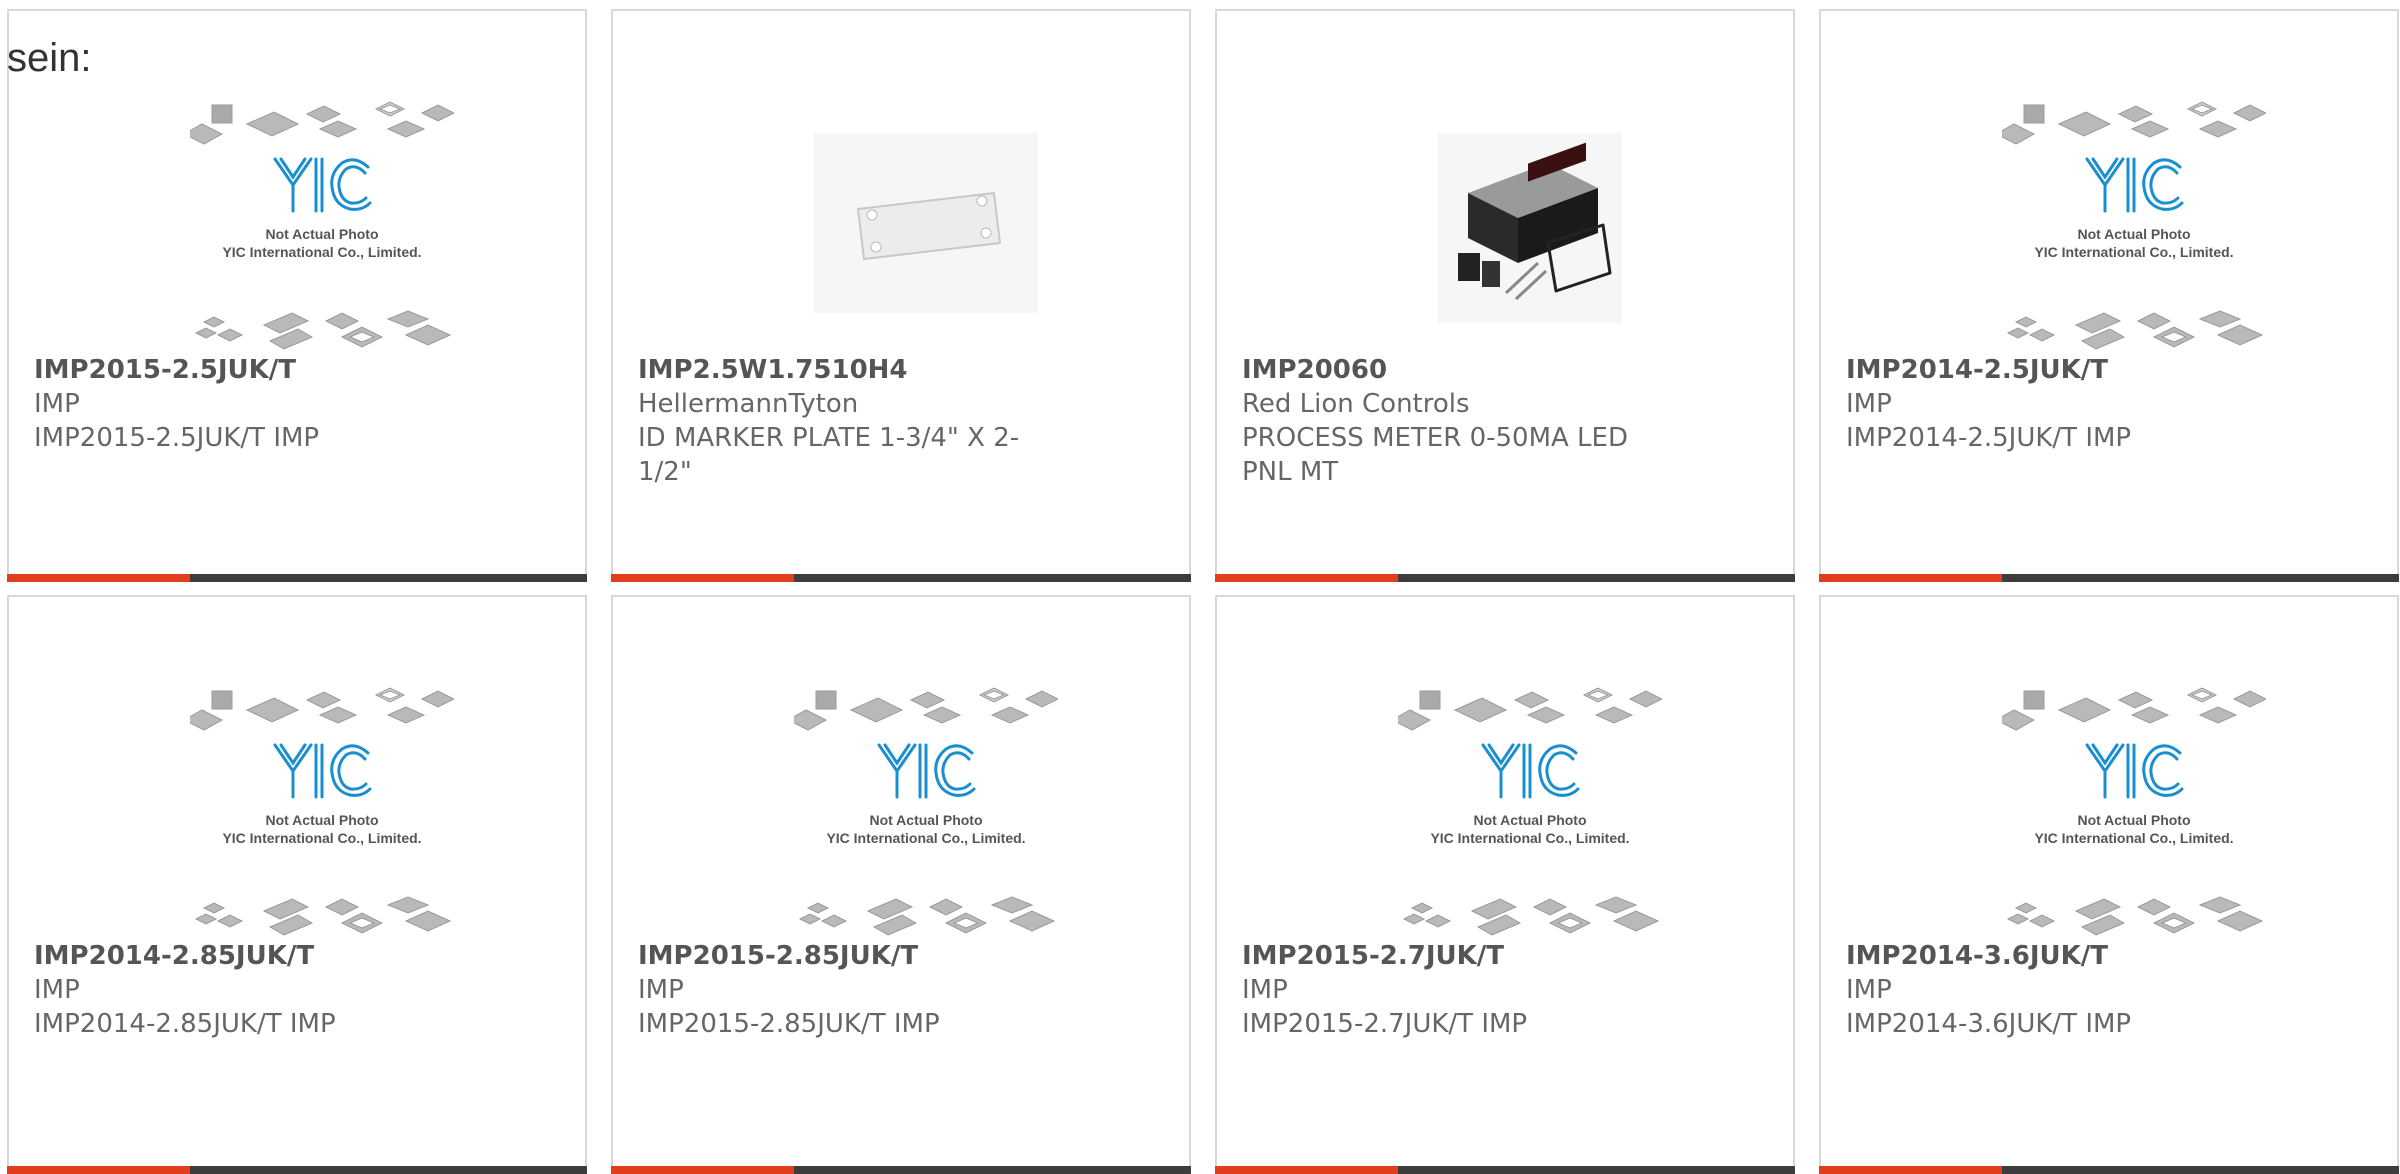  What do you see at coordinates (244, 956) in the screenshot?
I see `part-number: IMP2014-2.85JUK/T` at bounding box center [244, 956].